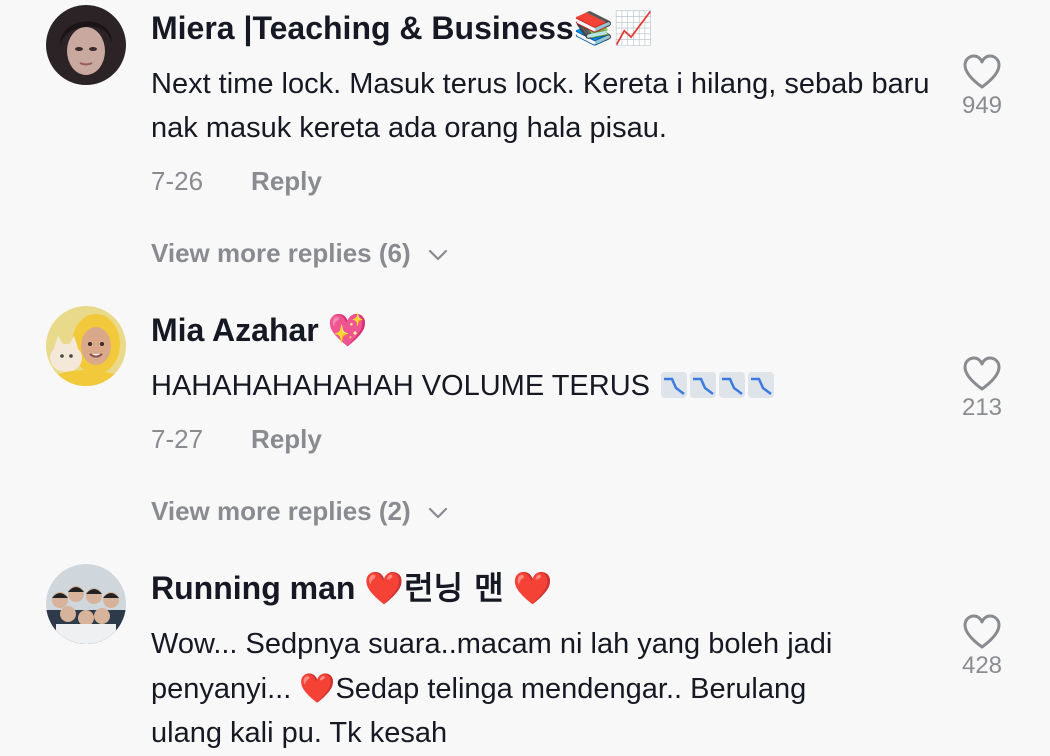 Image resolution: width=1050 pixels, height=756 pixels. I want to click on comment-text-line: ulang kali pu. Tk kesah, so click(299, 733).